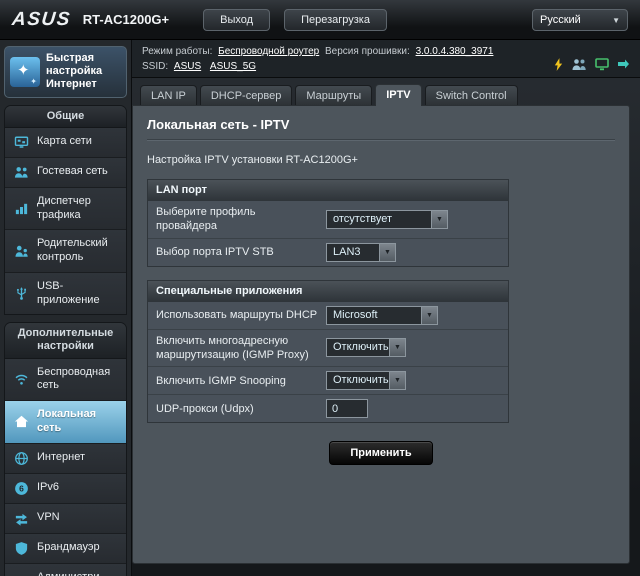 The height and width of the screenshot is (576, 640). Describe the element at coordinates (237, 19) in the screenshot. I see `logout-button: Выход` at that location.